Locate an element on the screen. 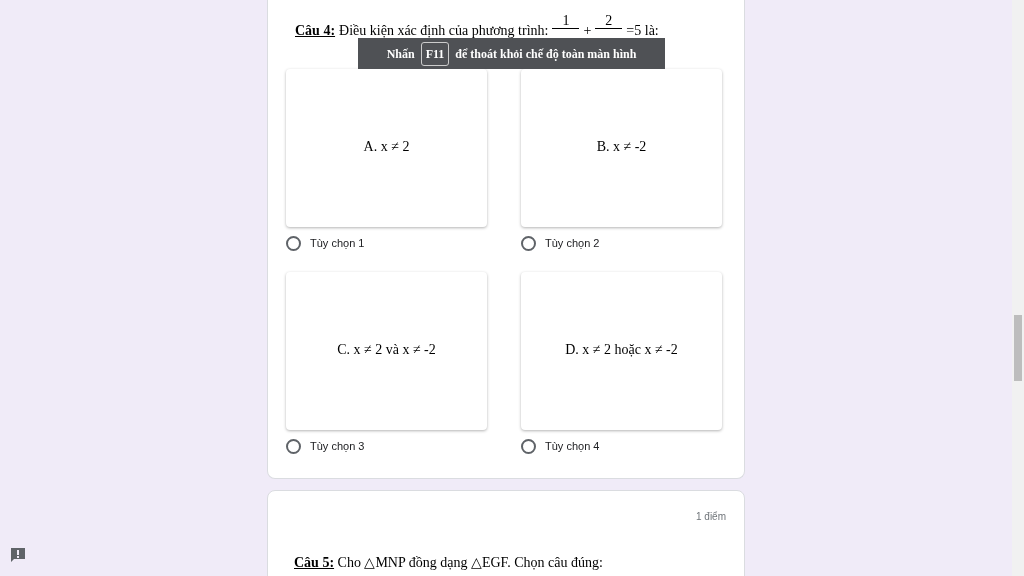 This screenshot has height=576, width=1024. notice-text: Nhấn is located at coordinates (400, 54).